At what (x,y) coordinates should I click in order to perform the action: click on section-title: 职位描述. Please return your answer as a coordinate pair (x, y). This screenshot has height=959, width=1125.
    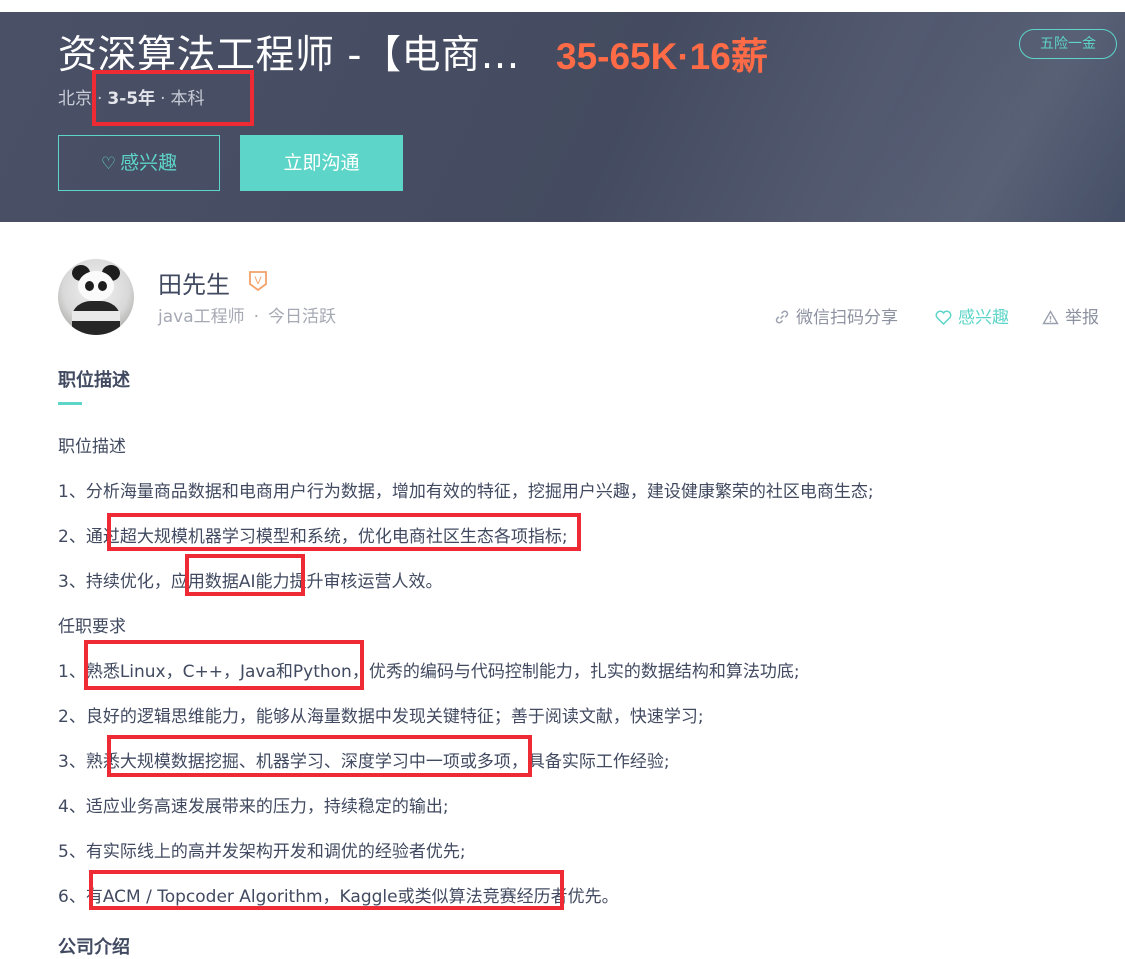
    Looking at the image, I should click on (94, 380).